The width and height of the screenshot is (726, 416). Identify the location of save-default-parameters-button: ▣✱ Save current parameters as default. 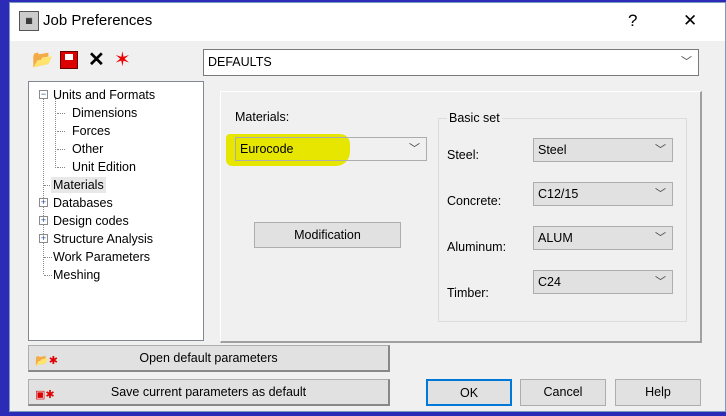
(209, 392).